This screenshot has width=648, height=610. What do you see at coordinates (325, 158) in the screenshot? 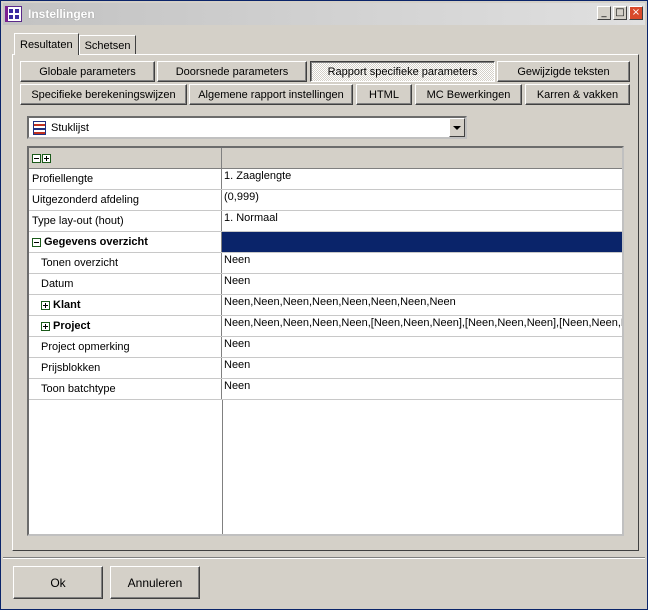
I see `grid-header` at bounding box center [325, 158].